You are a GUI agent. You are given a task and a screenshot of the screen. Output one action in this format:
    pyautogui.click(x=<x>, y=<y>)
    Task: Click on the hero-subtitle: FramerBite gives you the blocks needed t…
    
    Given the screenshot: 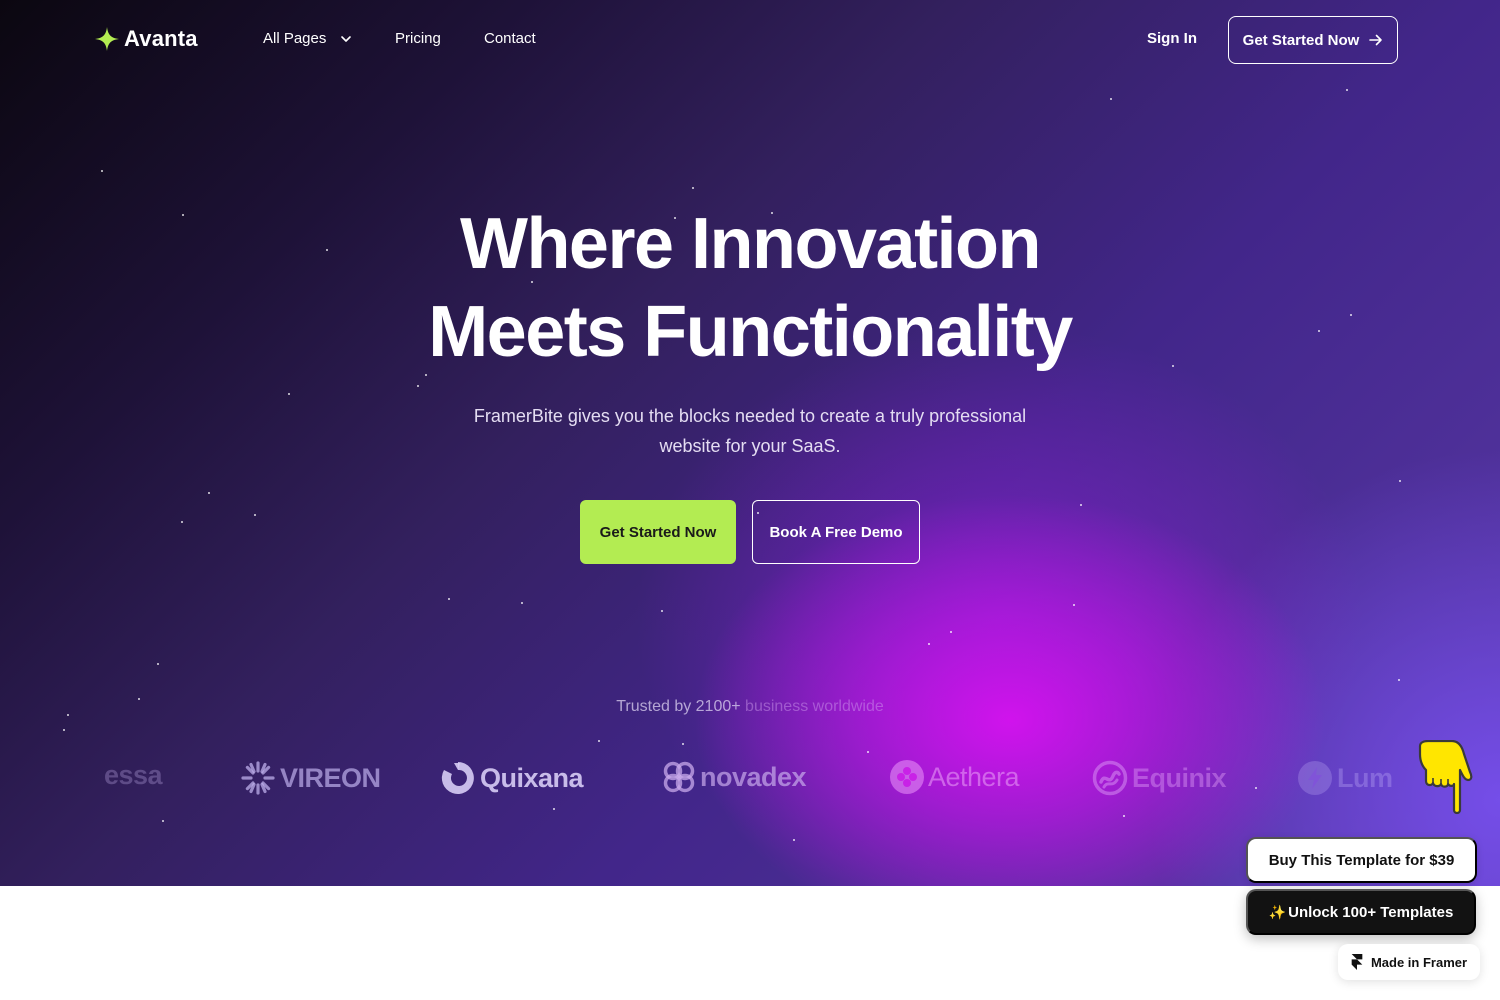 What is the action you would take?
    pyautogui.click(x=750, y=431)
    